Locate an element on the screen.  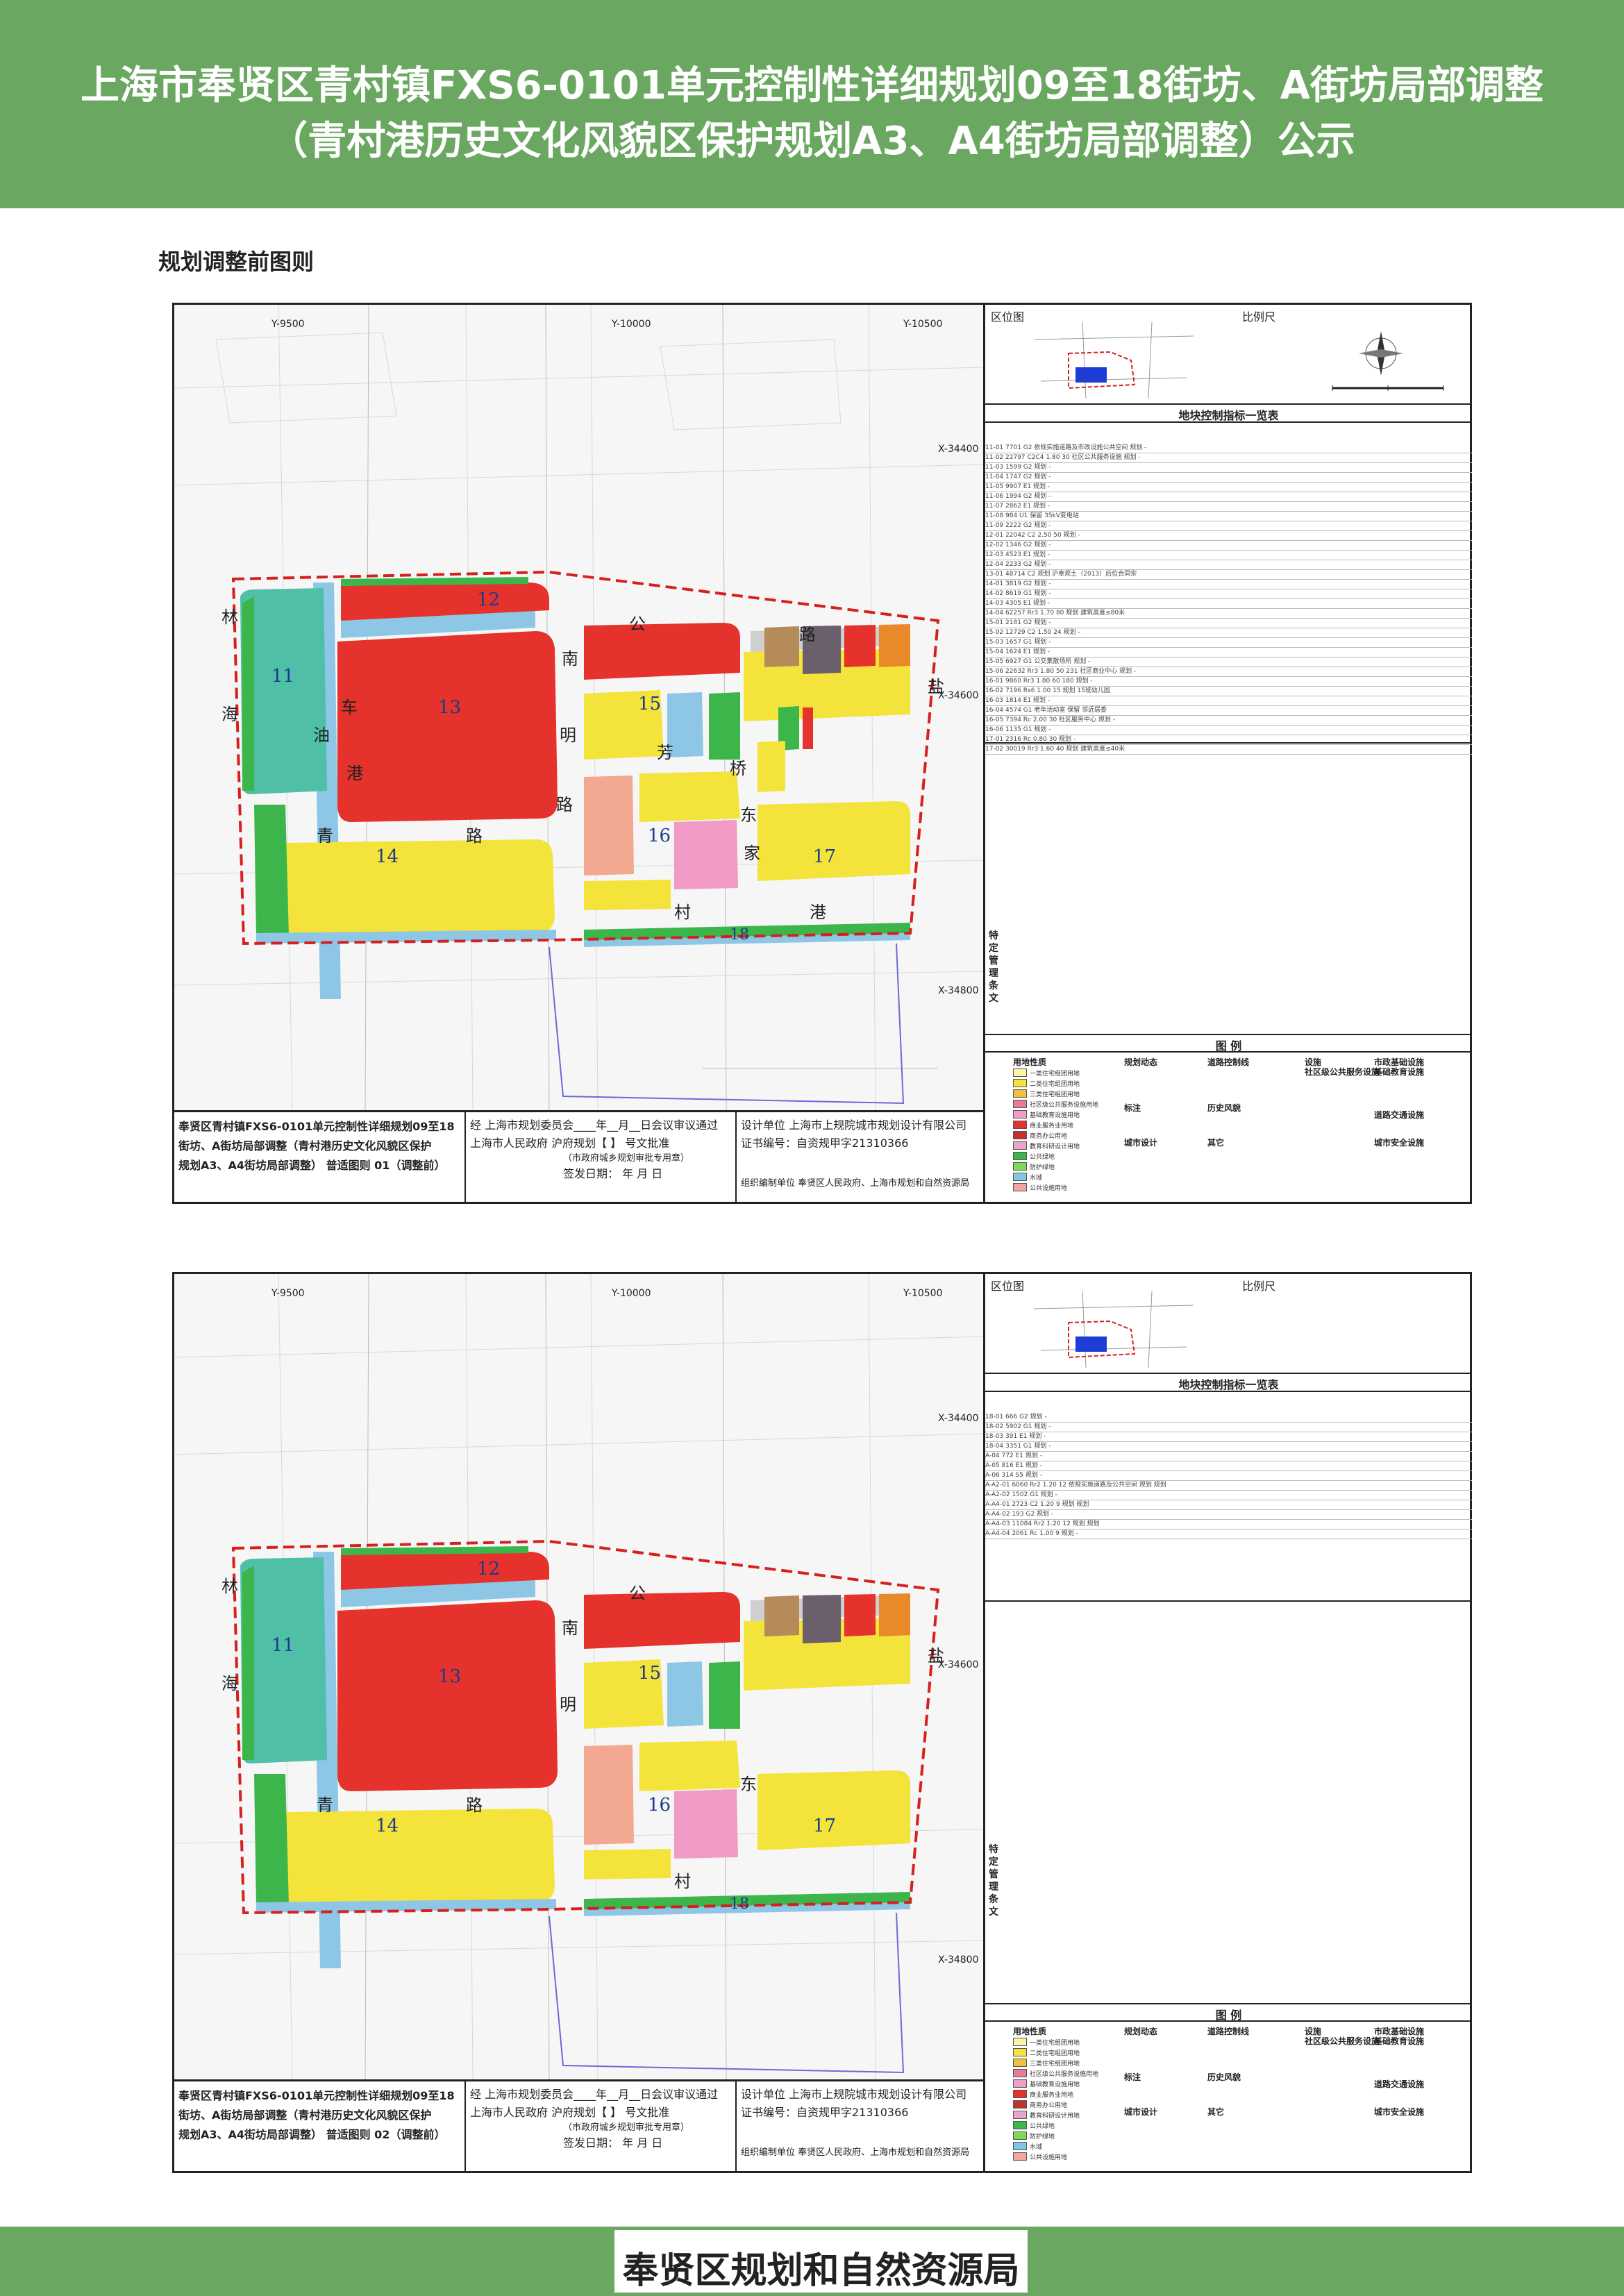
table-row: 13-01 48714 C2 规划 沪奉规土（2013）后位合同宗 is located at coordinates (1228, 575).